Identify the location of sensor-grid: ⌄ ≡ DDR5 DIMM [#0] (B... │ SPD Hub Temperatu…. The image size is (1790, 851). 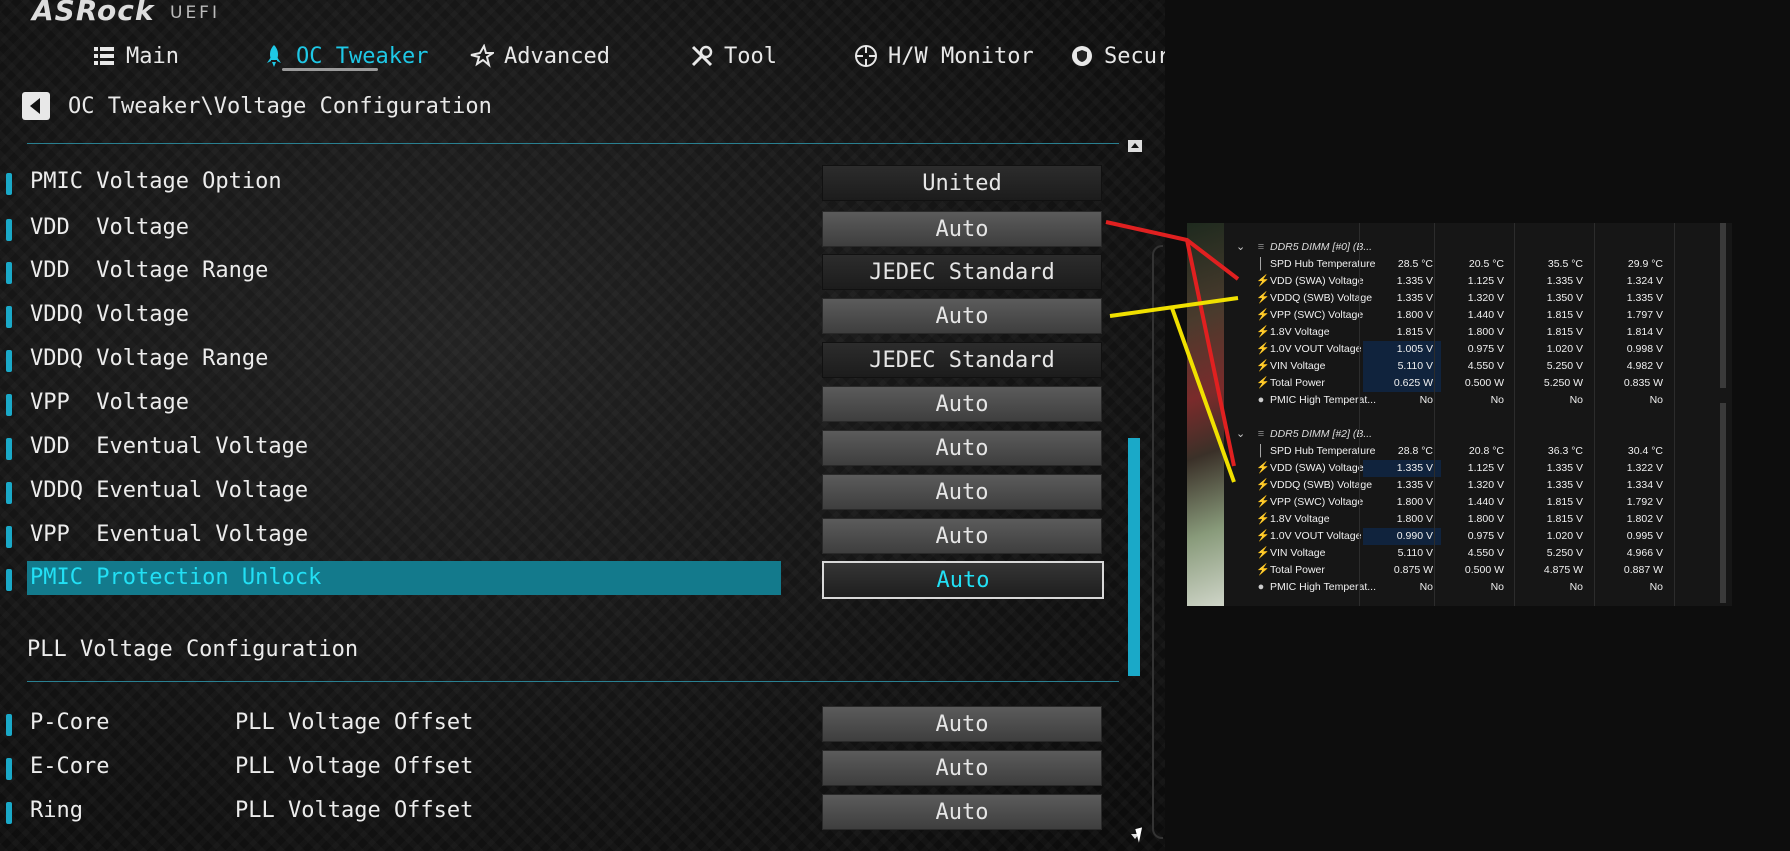
(1478, 414).